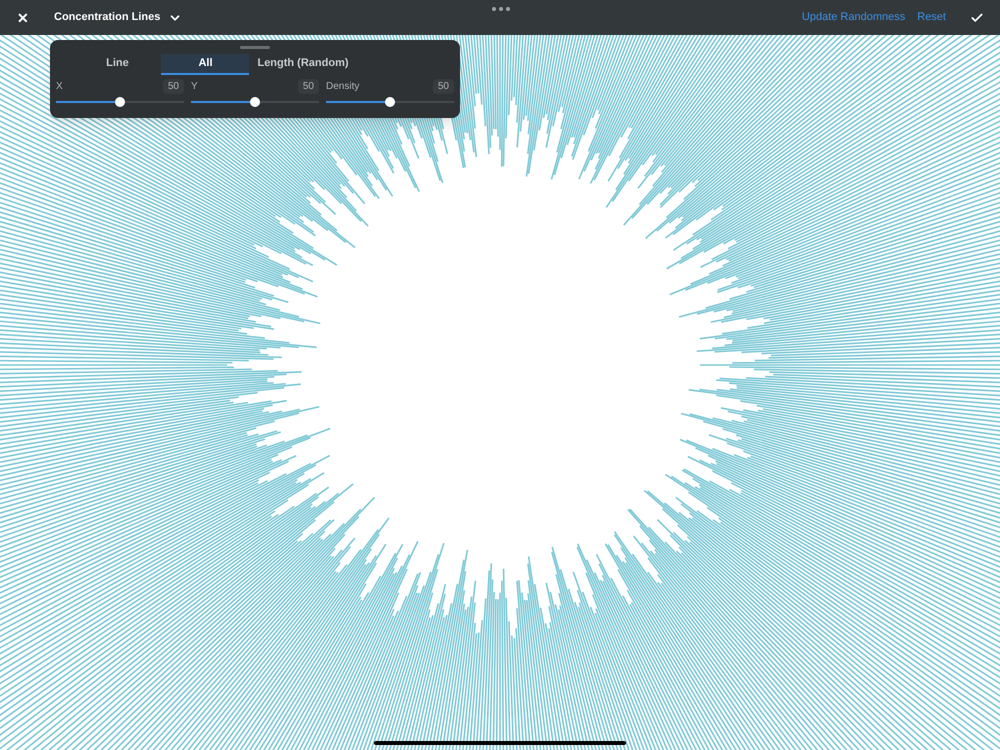 The height and width of the screenshot is (750, 1000). What do you see at coordinates (23, 18) in the screenshot?
I see `close-button: ✕` at bounding box center [23, 18].